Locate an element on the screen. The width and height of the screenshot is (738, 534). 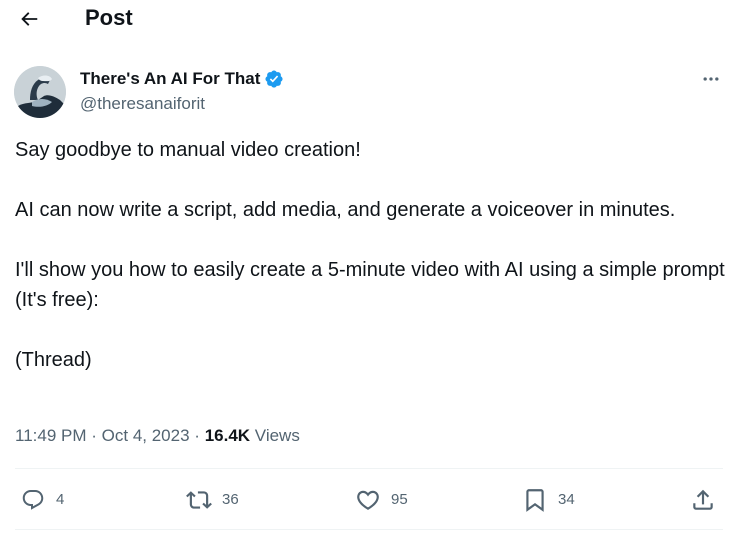
reply-button: 4 is located at coordinates (42, 500).